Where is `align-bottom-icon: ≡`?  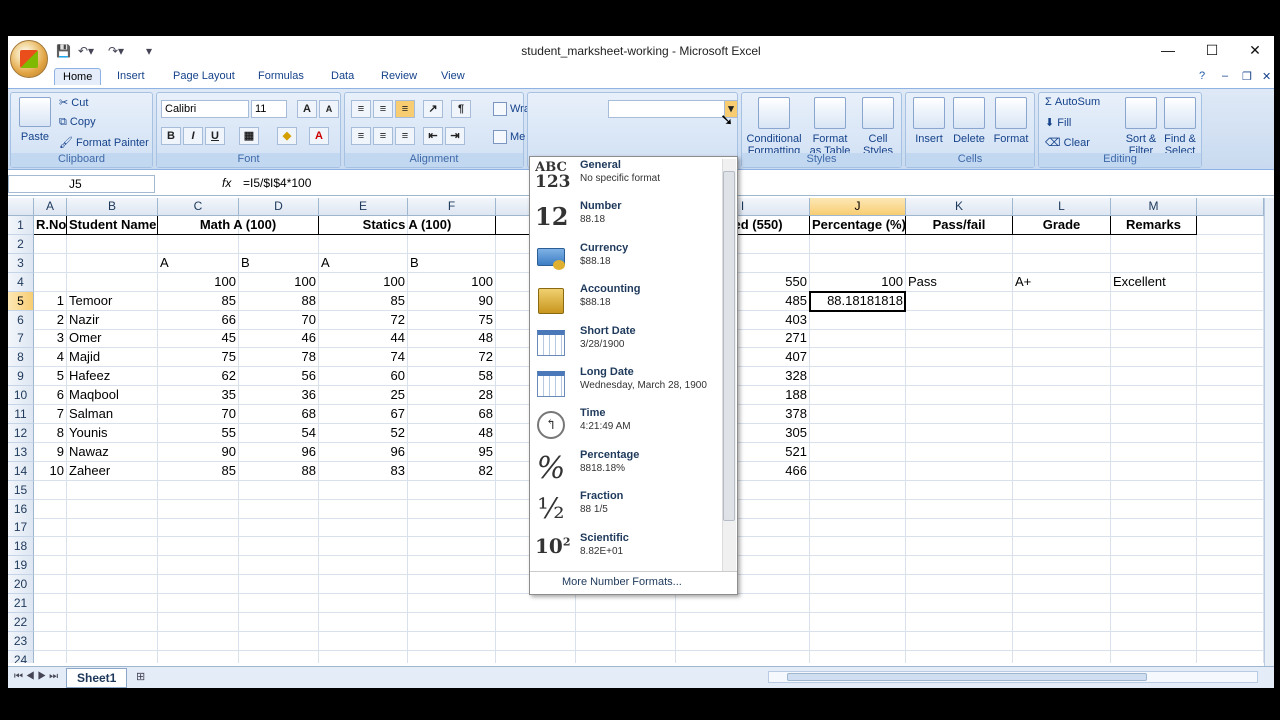
align-bottom-icon: ≡ is located at coordinates (405, 109).